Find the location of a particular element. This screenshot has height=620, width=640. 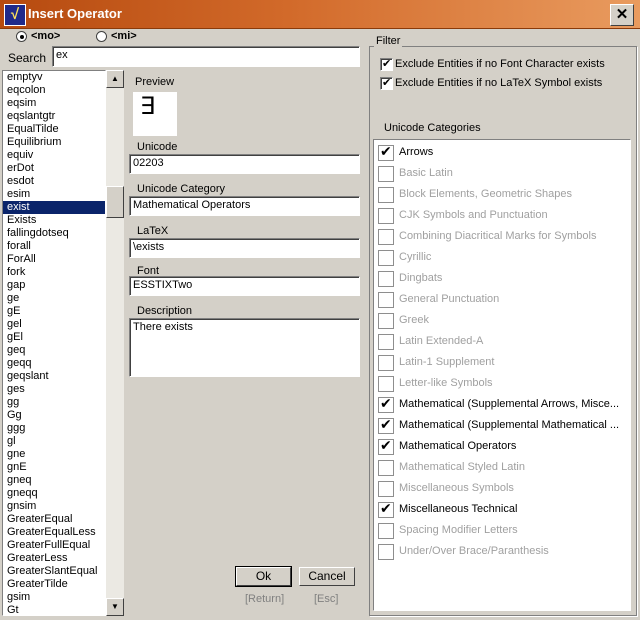

category-row: Latin-1 Supplement is located at coordinates (503, 363).